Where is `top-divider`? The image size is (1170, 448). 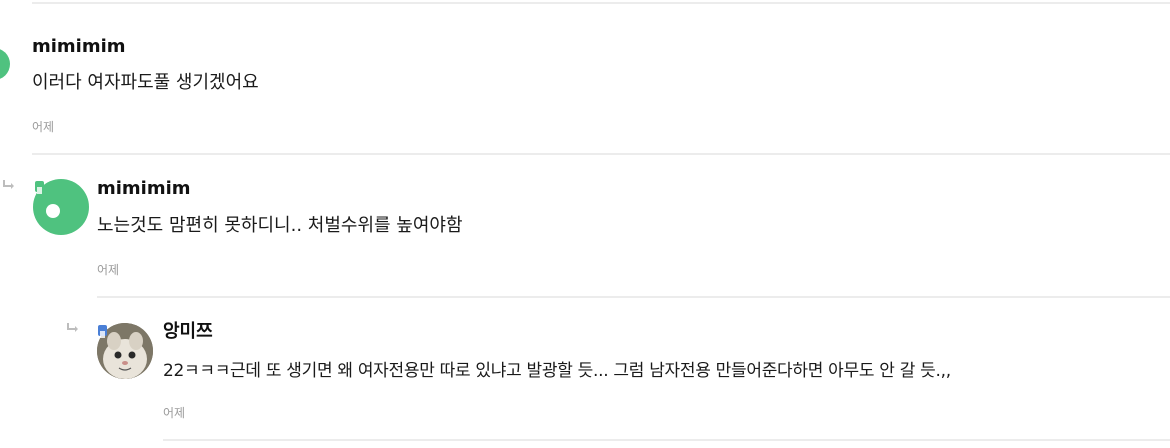 top-divider is located at coordinates (601, 3).